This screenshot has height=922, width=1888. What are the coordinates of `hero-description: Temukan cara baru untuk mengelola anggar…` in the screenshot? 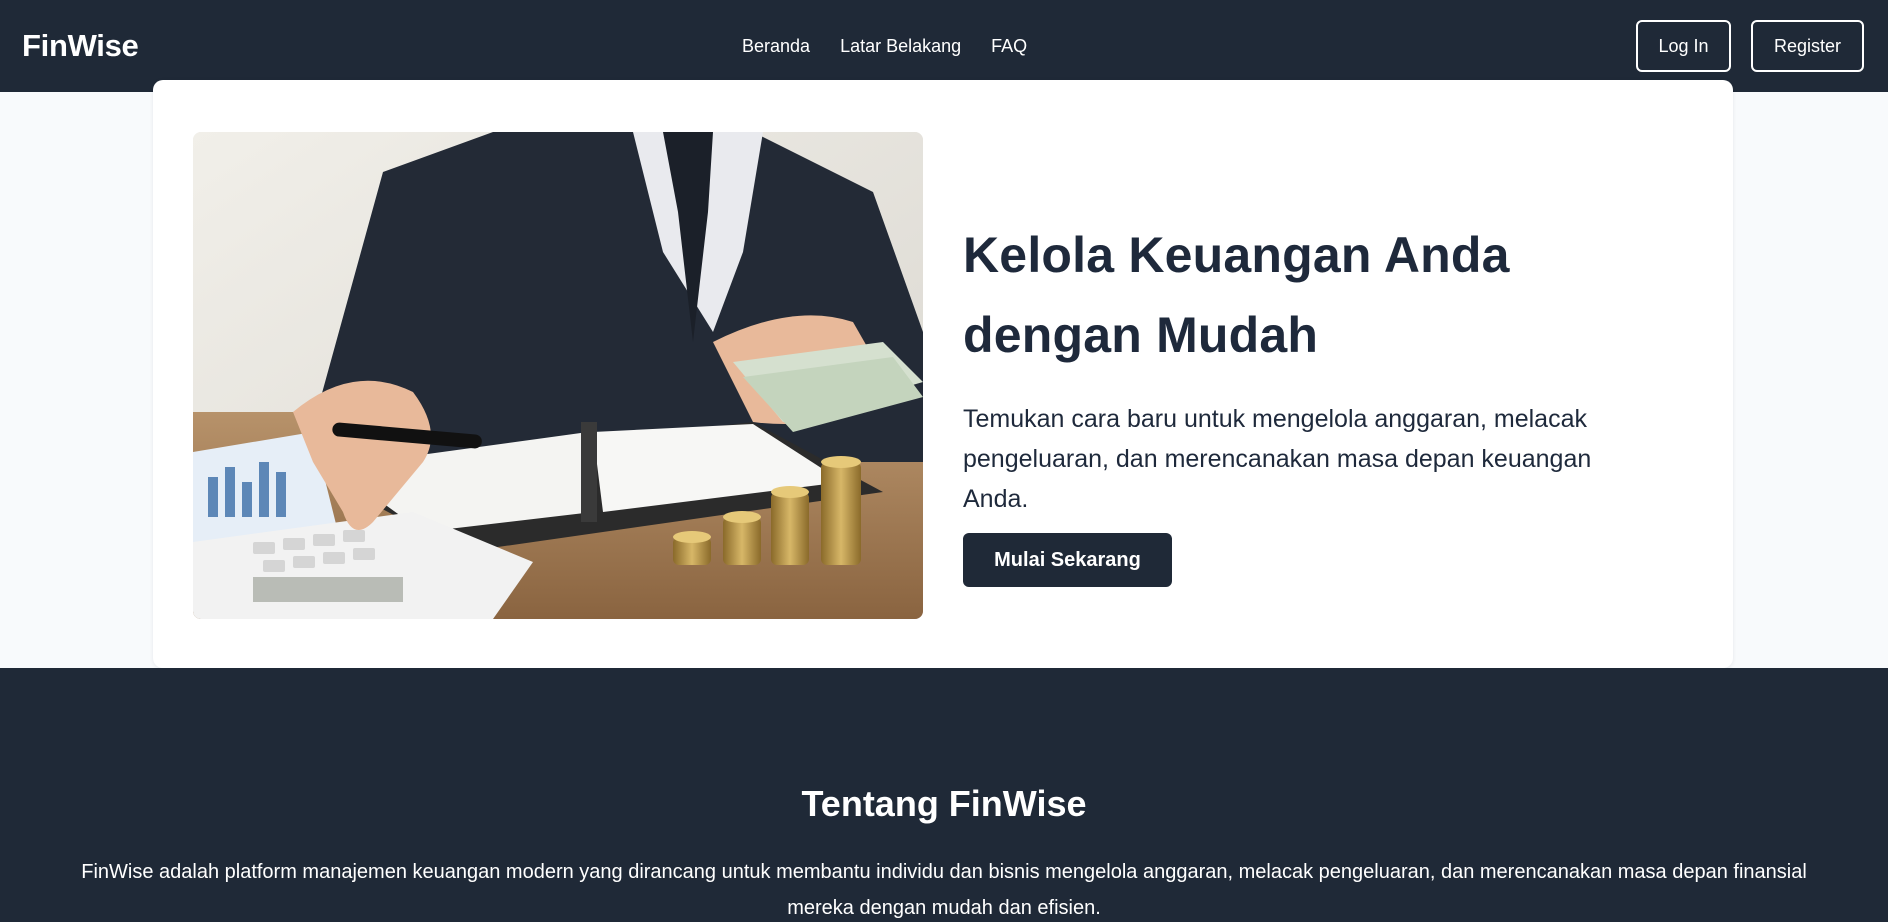 It's located at (1277, 459).